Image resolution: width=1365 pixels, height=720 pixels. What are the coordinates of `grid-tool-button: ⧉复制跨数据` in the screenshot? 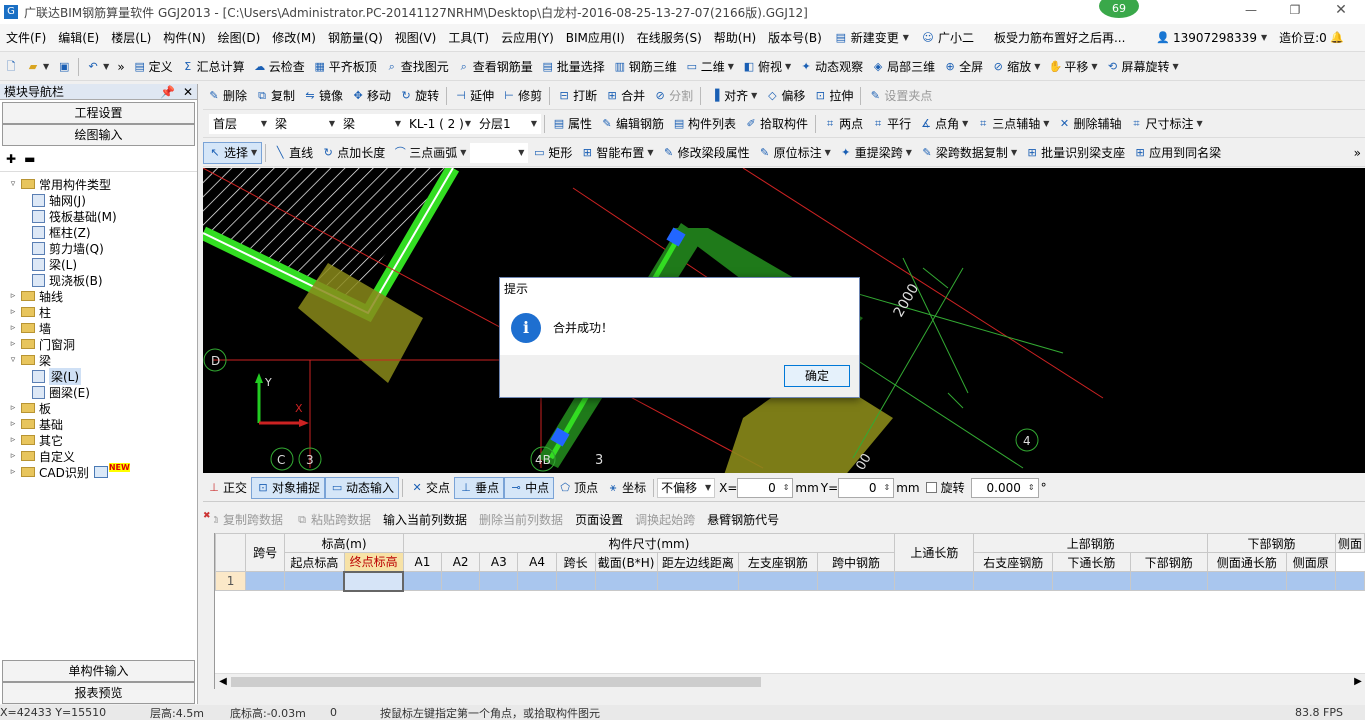 It's located at (245, 520).